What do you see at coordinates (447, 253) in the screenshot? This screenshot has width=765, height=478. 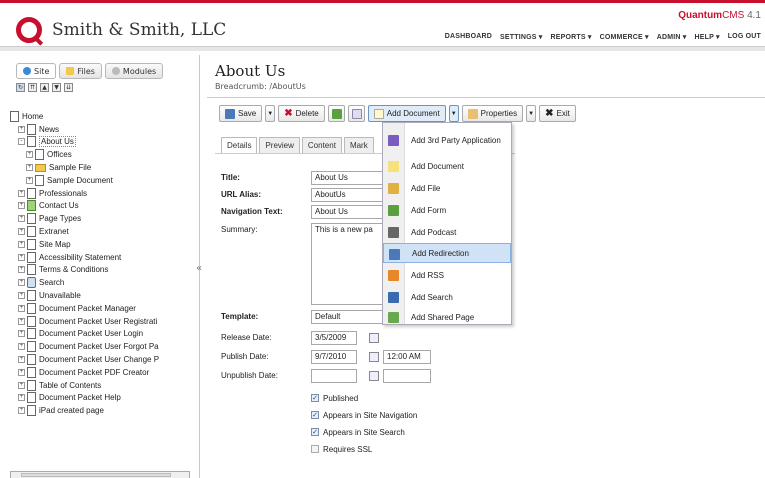 I see `menu-item: Add Redirection` at bounding box center [447, 253].